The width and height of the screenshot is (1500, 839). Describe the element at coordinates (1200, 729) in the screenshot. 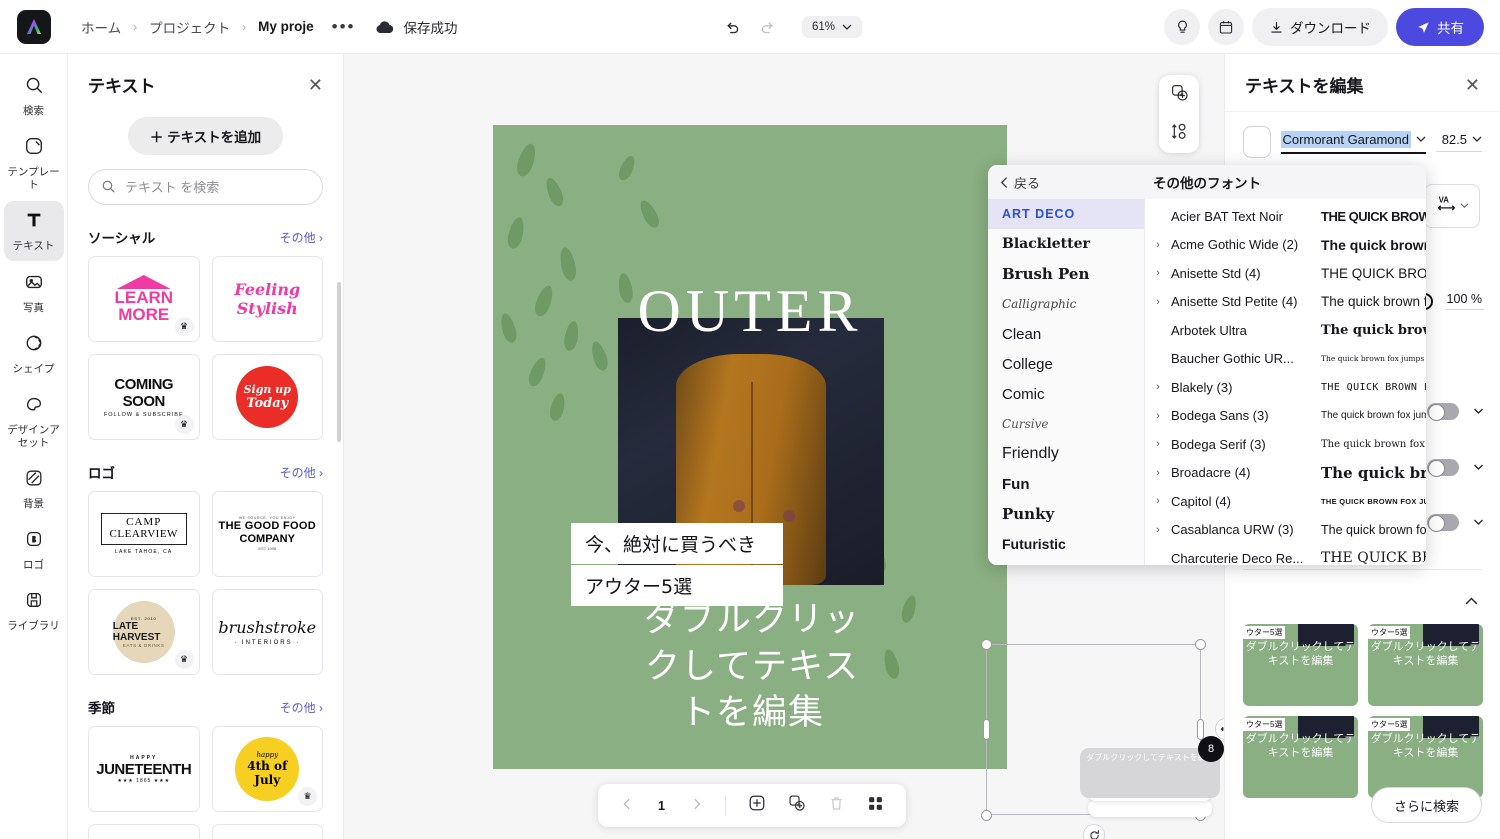

I see `selection-handle-right` at that location.